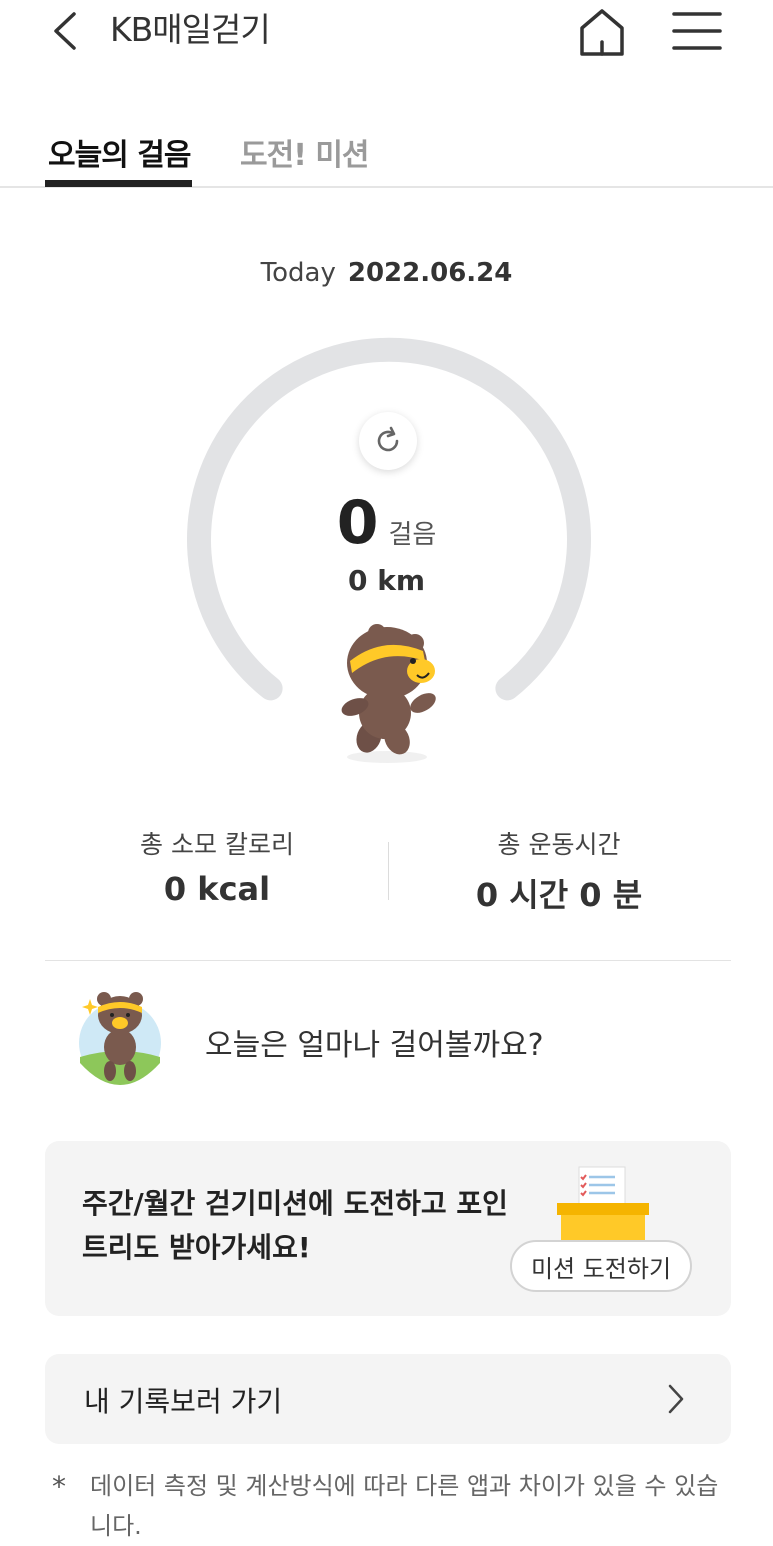 Image resolution: width=773 pixels, height=1546 pixels. I want to click on exercise-time-value: 0 시간 0 분, so click(559, 895).